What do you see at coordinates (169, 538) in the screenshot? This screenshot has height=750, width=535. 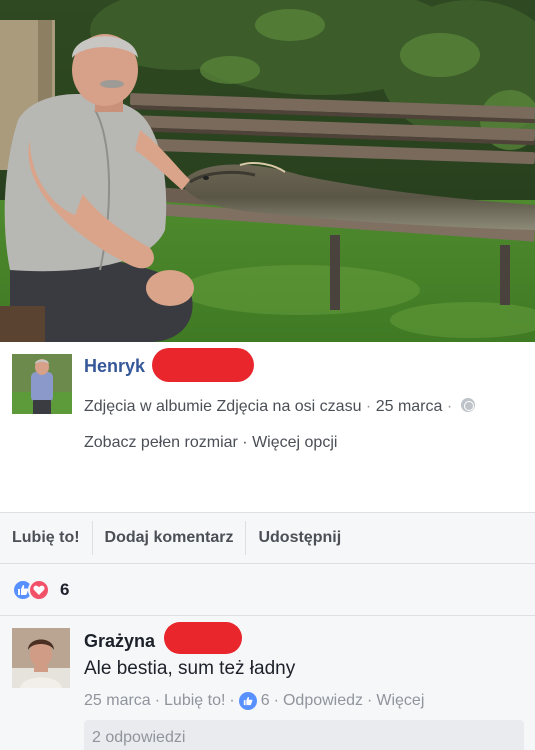 I see `add-comment-button: Dodaj komentarz` at bounding box center [169, 538].